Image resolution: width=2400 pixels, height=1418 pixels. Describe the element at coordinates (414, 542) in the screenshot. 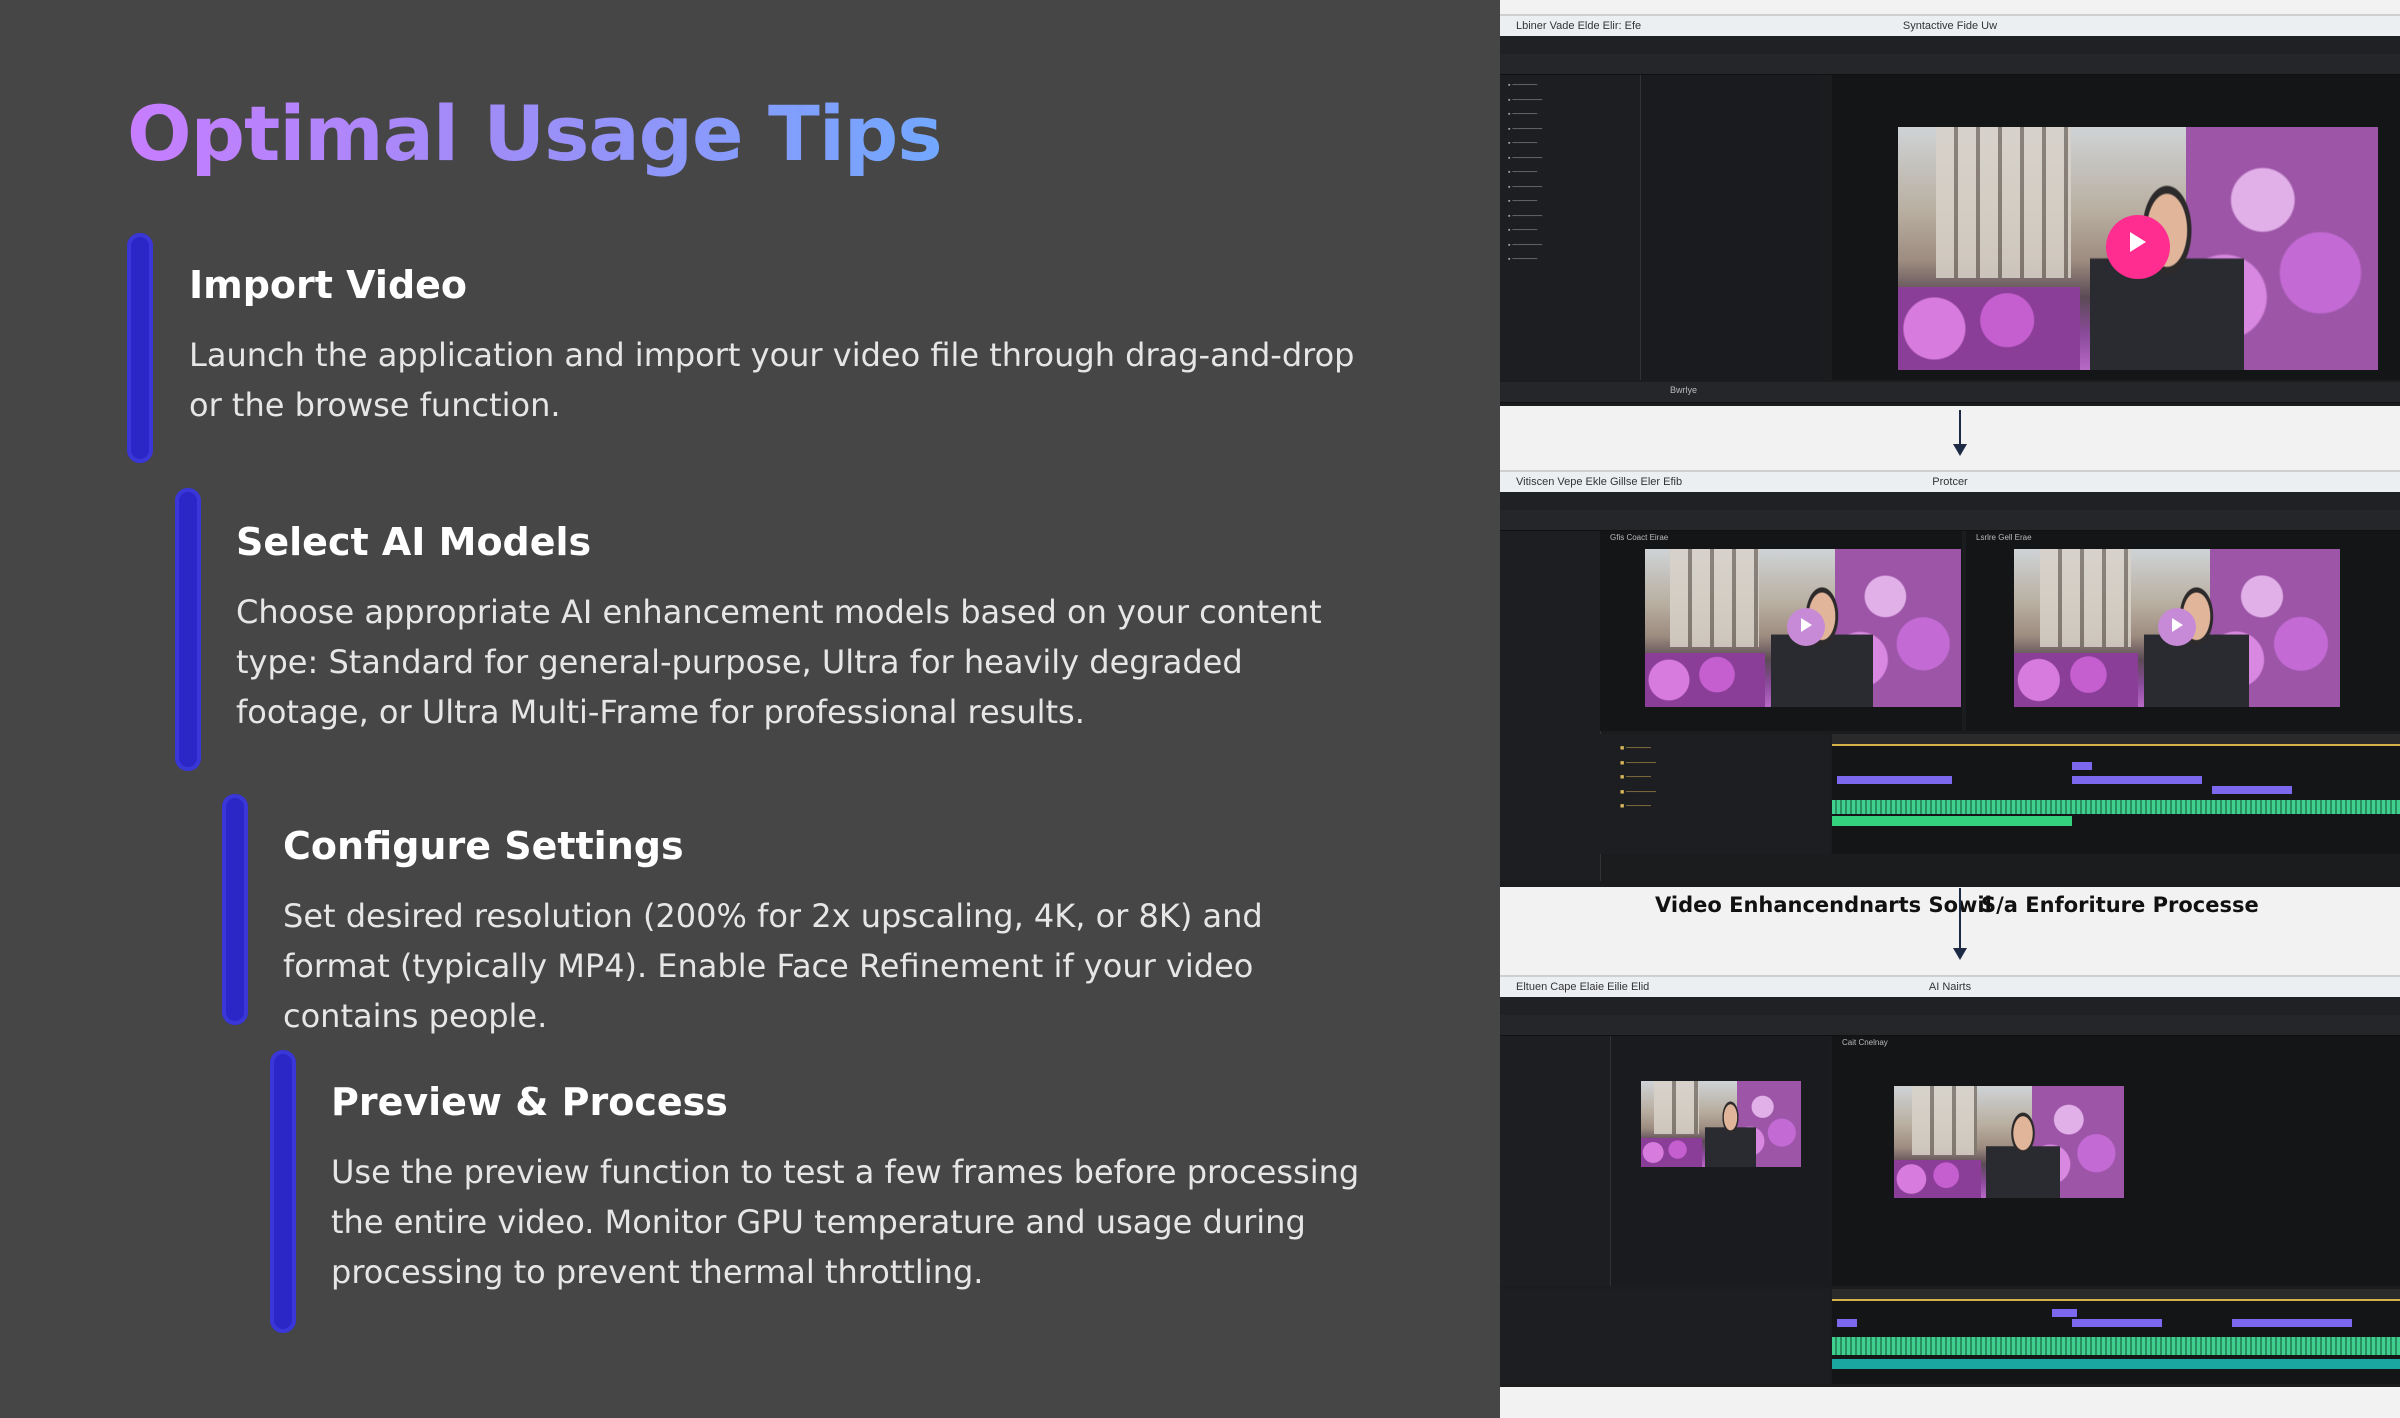

I see `step-title: Select AI Models` at that location.